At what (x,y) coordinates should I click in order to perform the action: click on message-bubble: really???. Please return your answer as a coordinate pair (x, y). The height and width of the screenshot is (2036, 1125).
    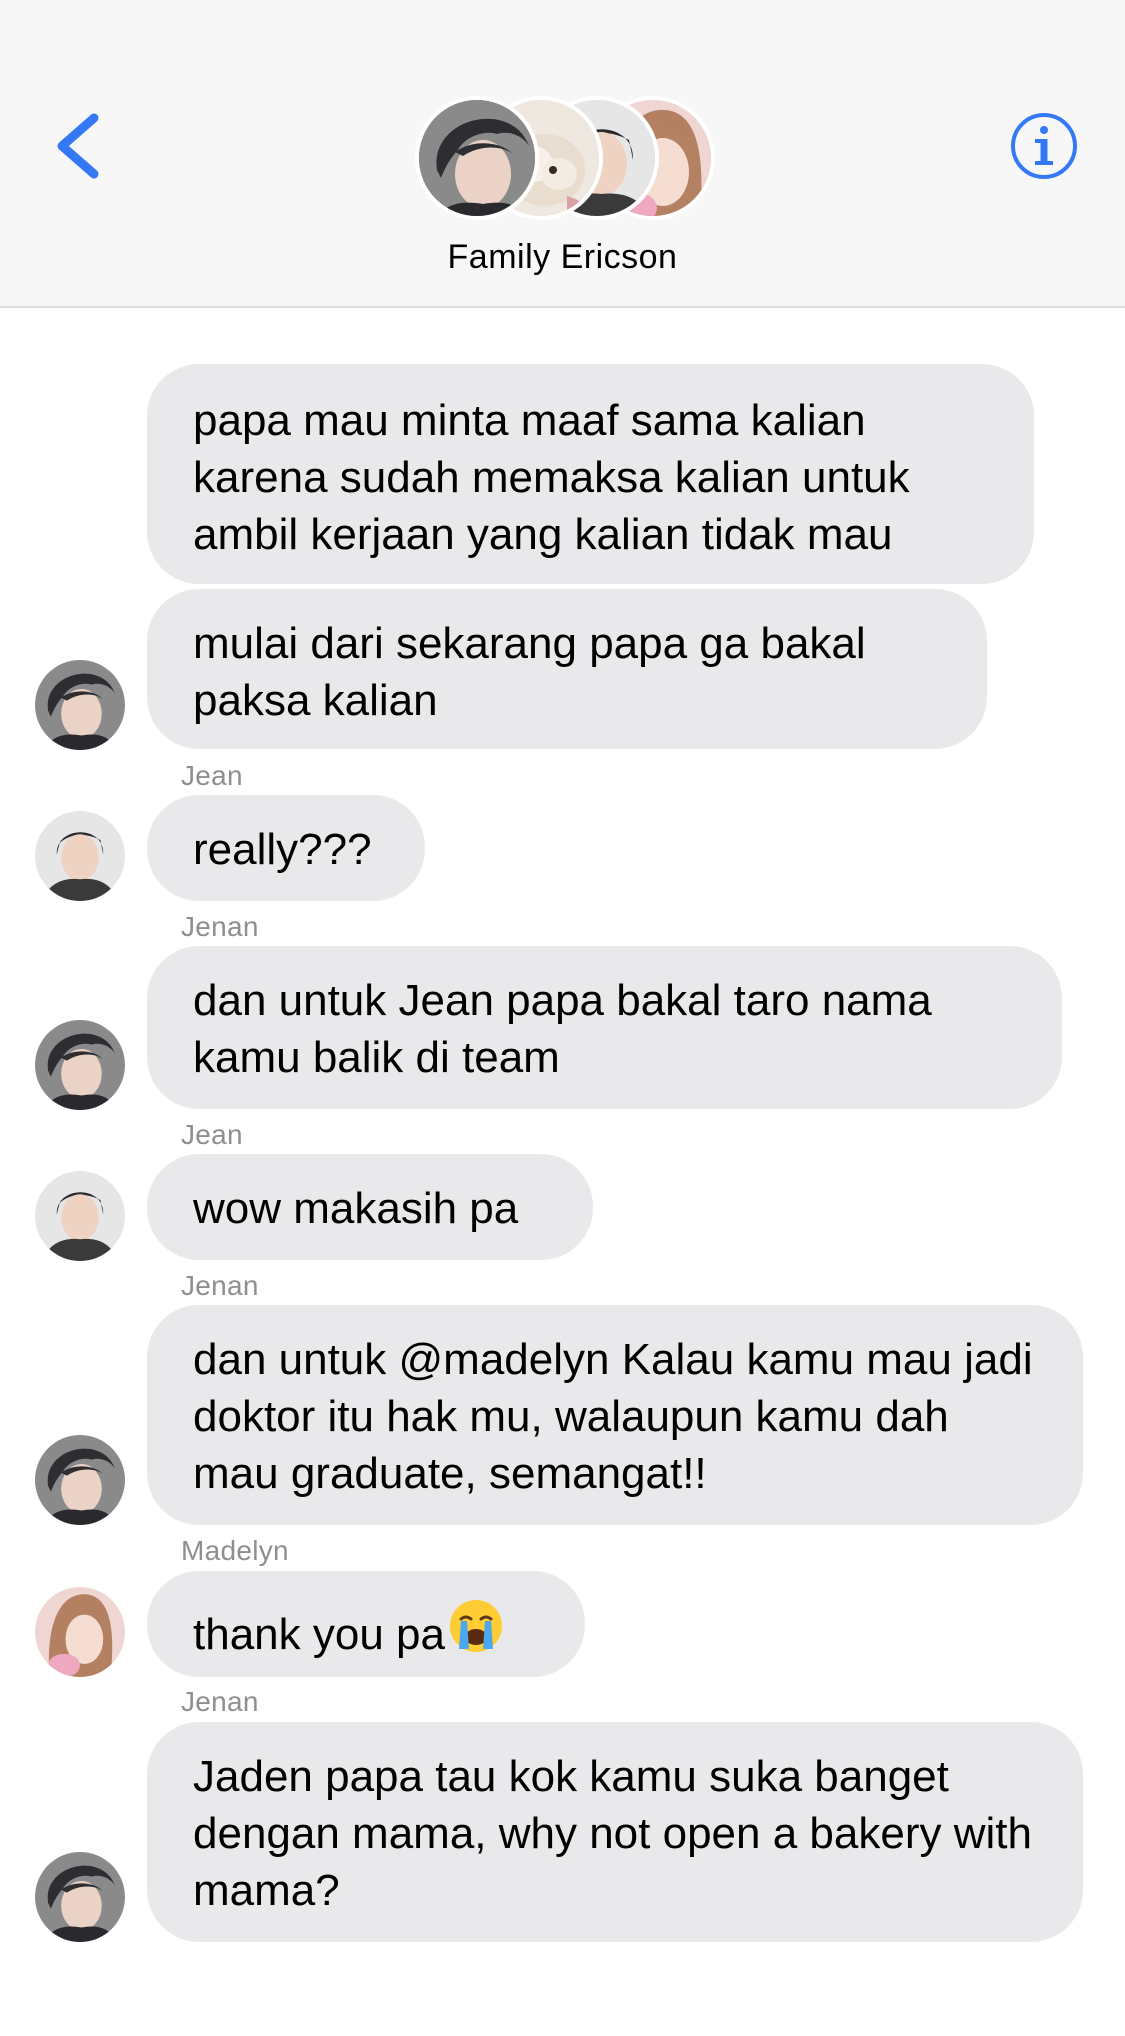
    Looking at the image, I should click on (286, 848).